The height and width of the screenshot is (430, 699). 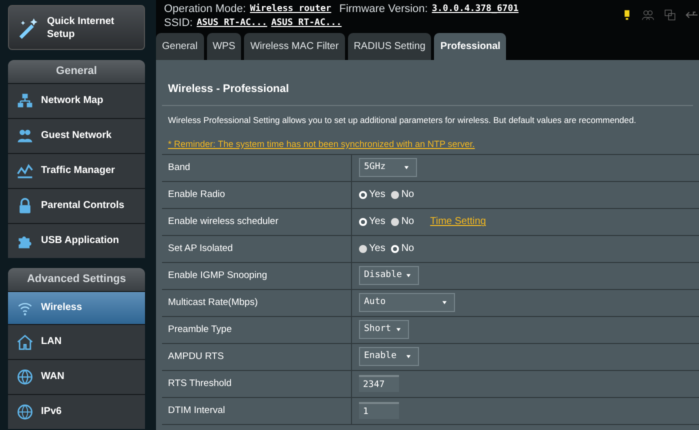 I want to click on setting-label: Multicast Rate(Mbps), so click(x=213, y=303).